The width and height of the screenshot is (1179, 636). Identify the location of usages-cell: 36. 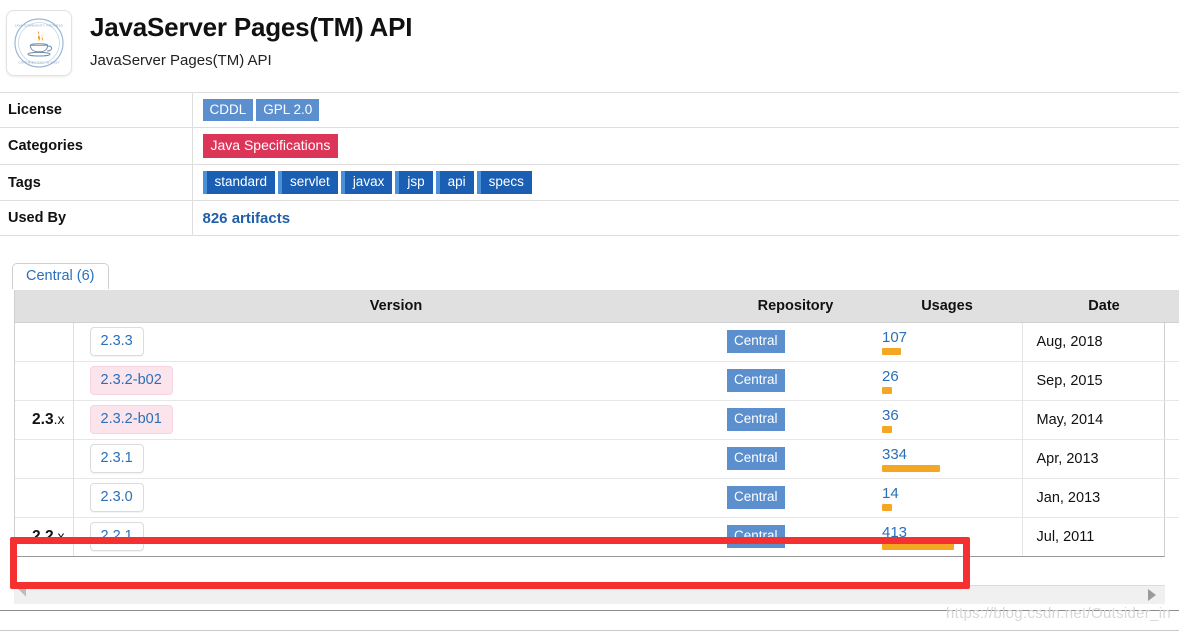
(947, 419).